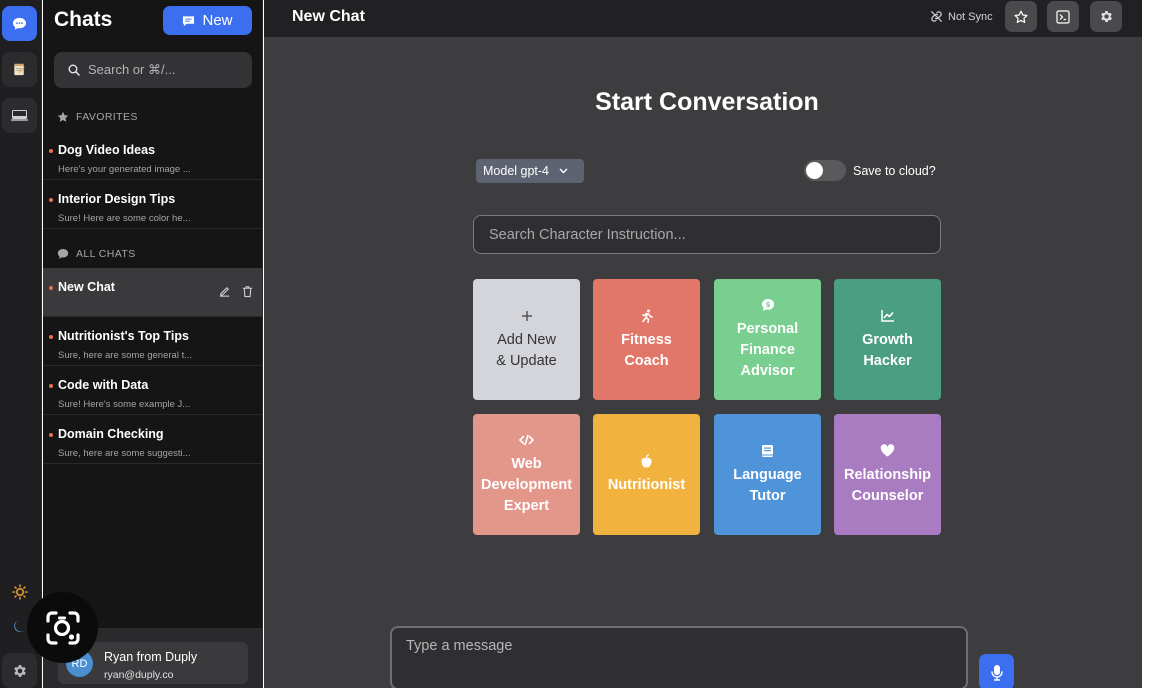  I want to click on card-label-line: Tutor, so click(767, 495).